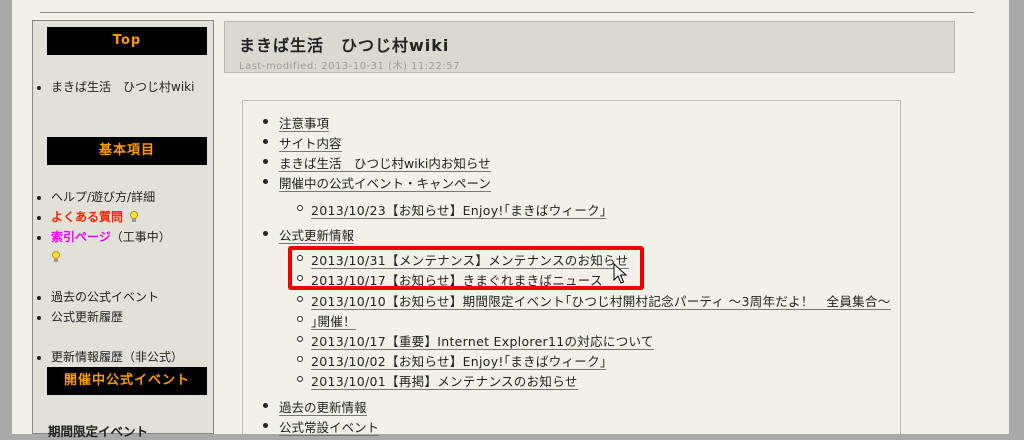 The image size is (1024, 440). I want to click on list-item: 注意事項, so click(296, 122).